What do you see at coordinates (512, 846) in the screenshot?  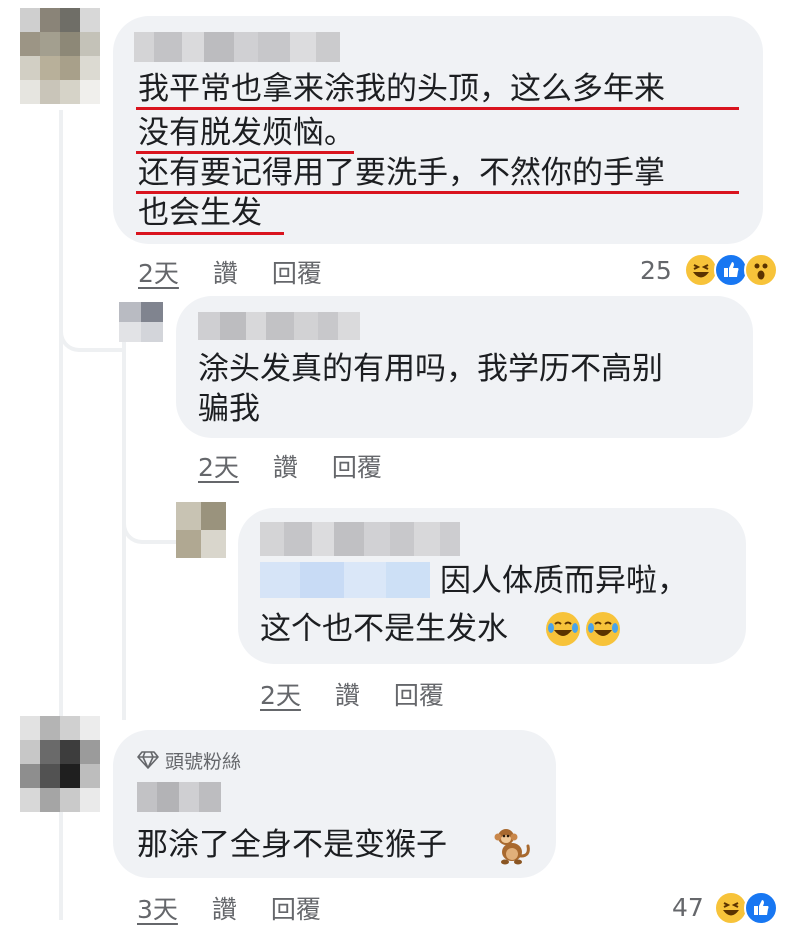 I see `monkey-icon` at bounding box center [512, 846].